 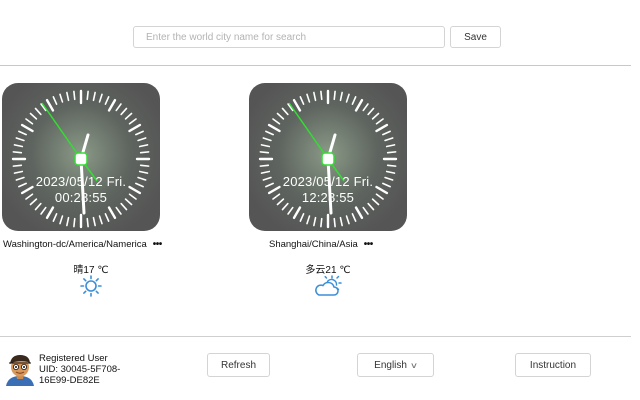 I want to click on instruction-button: Instruction, so click(x=553, y=365).